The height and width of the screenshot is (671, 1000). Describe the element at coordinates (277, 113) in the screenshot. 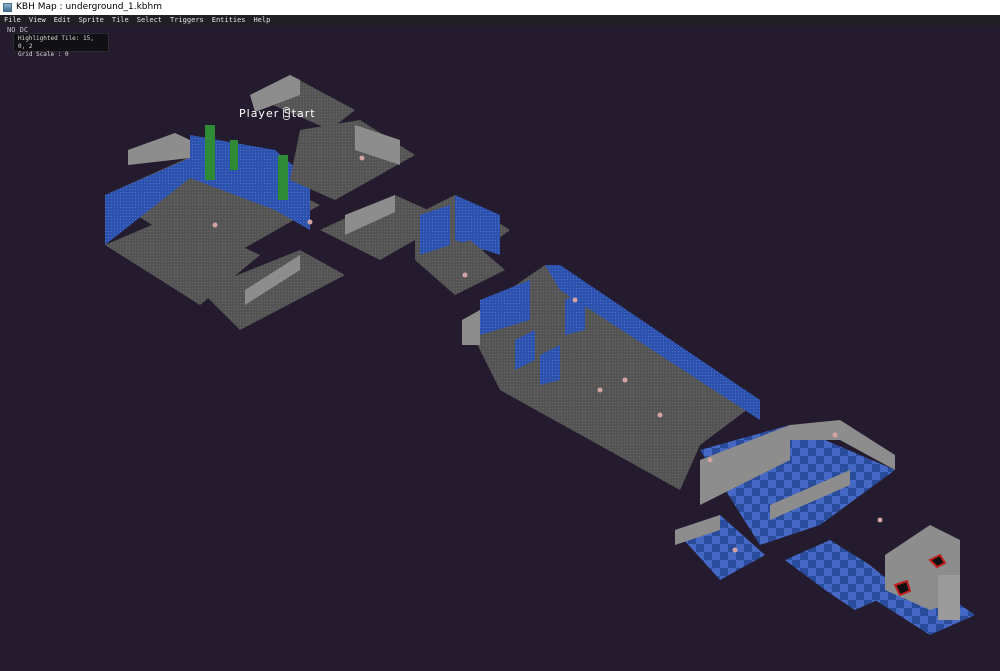

I see `player-start-label: Player Start` at that location.